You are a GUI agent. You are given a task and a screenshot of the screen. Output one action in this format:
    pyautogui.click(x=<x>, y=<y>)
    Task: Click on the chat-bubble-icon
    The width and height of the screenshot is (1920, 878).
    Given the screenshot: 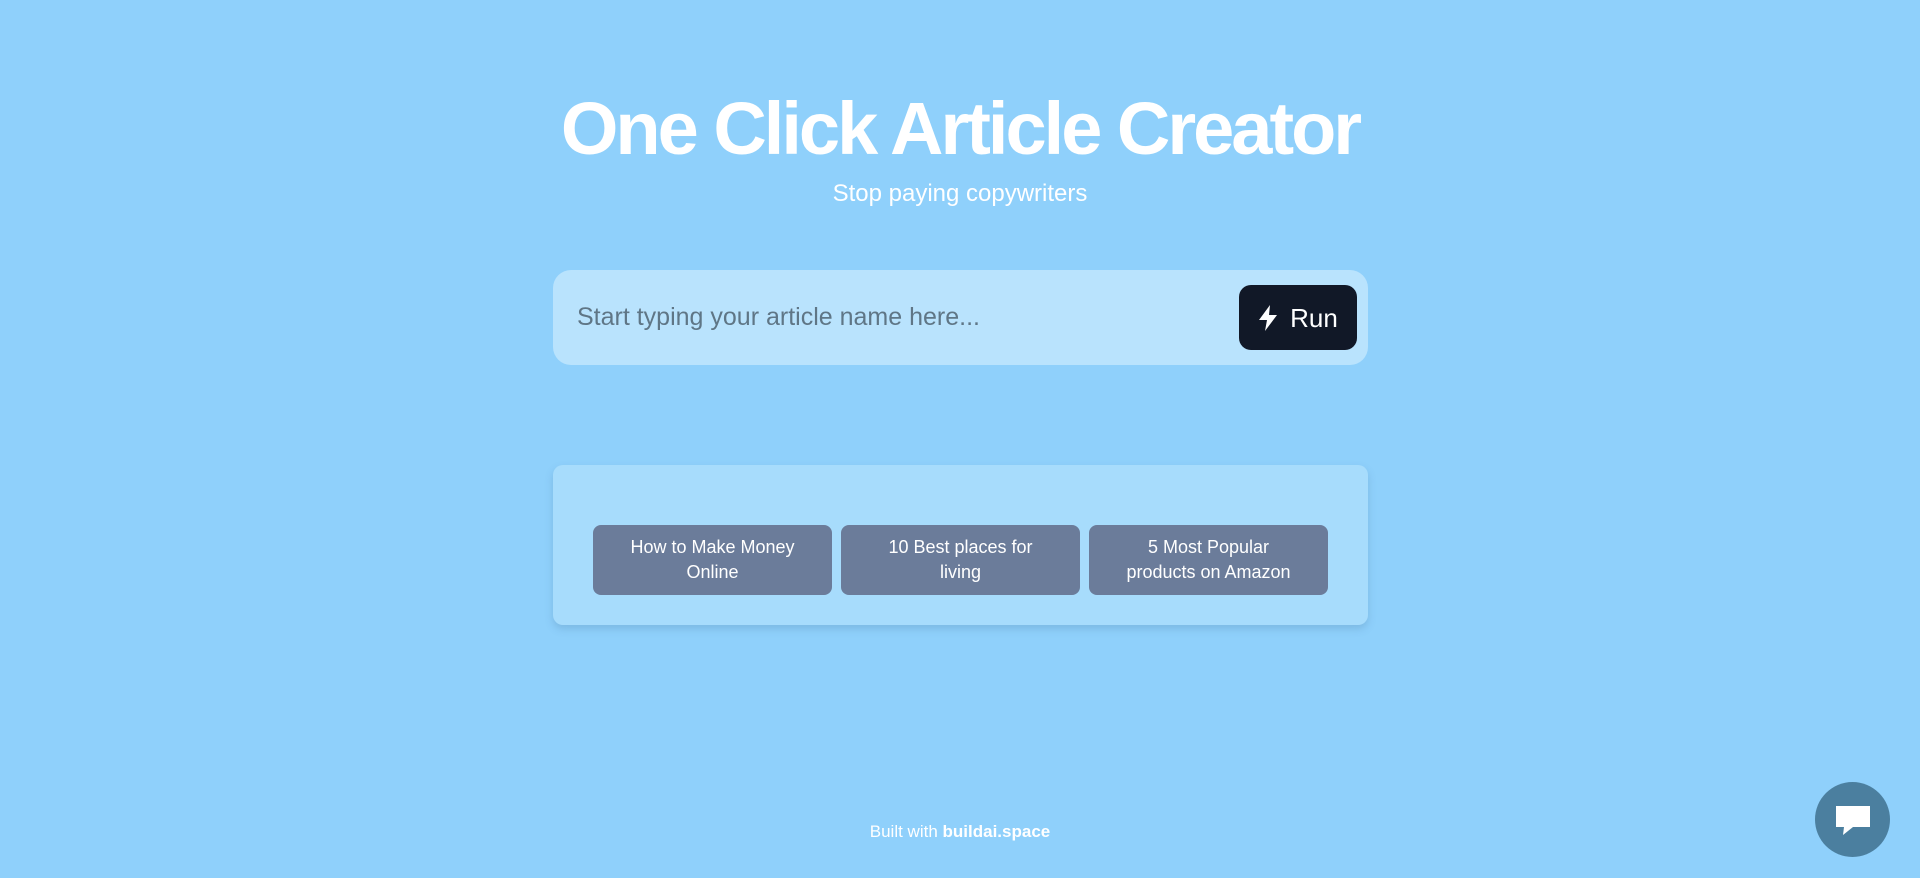 What is the action you would take?
    pyautogui.click(x=1852, y=820)
    